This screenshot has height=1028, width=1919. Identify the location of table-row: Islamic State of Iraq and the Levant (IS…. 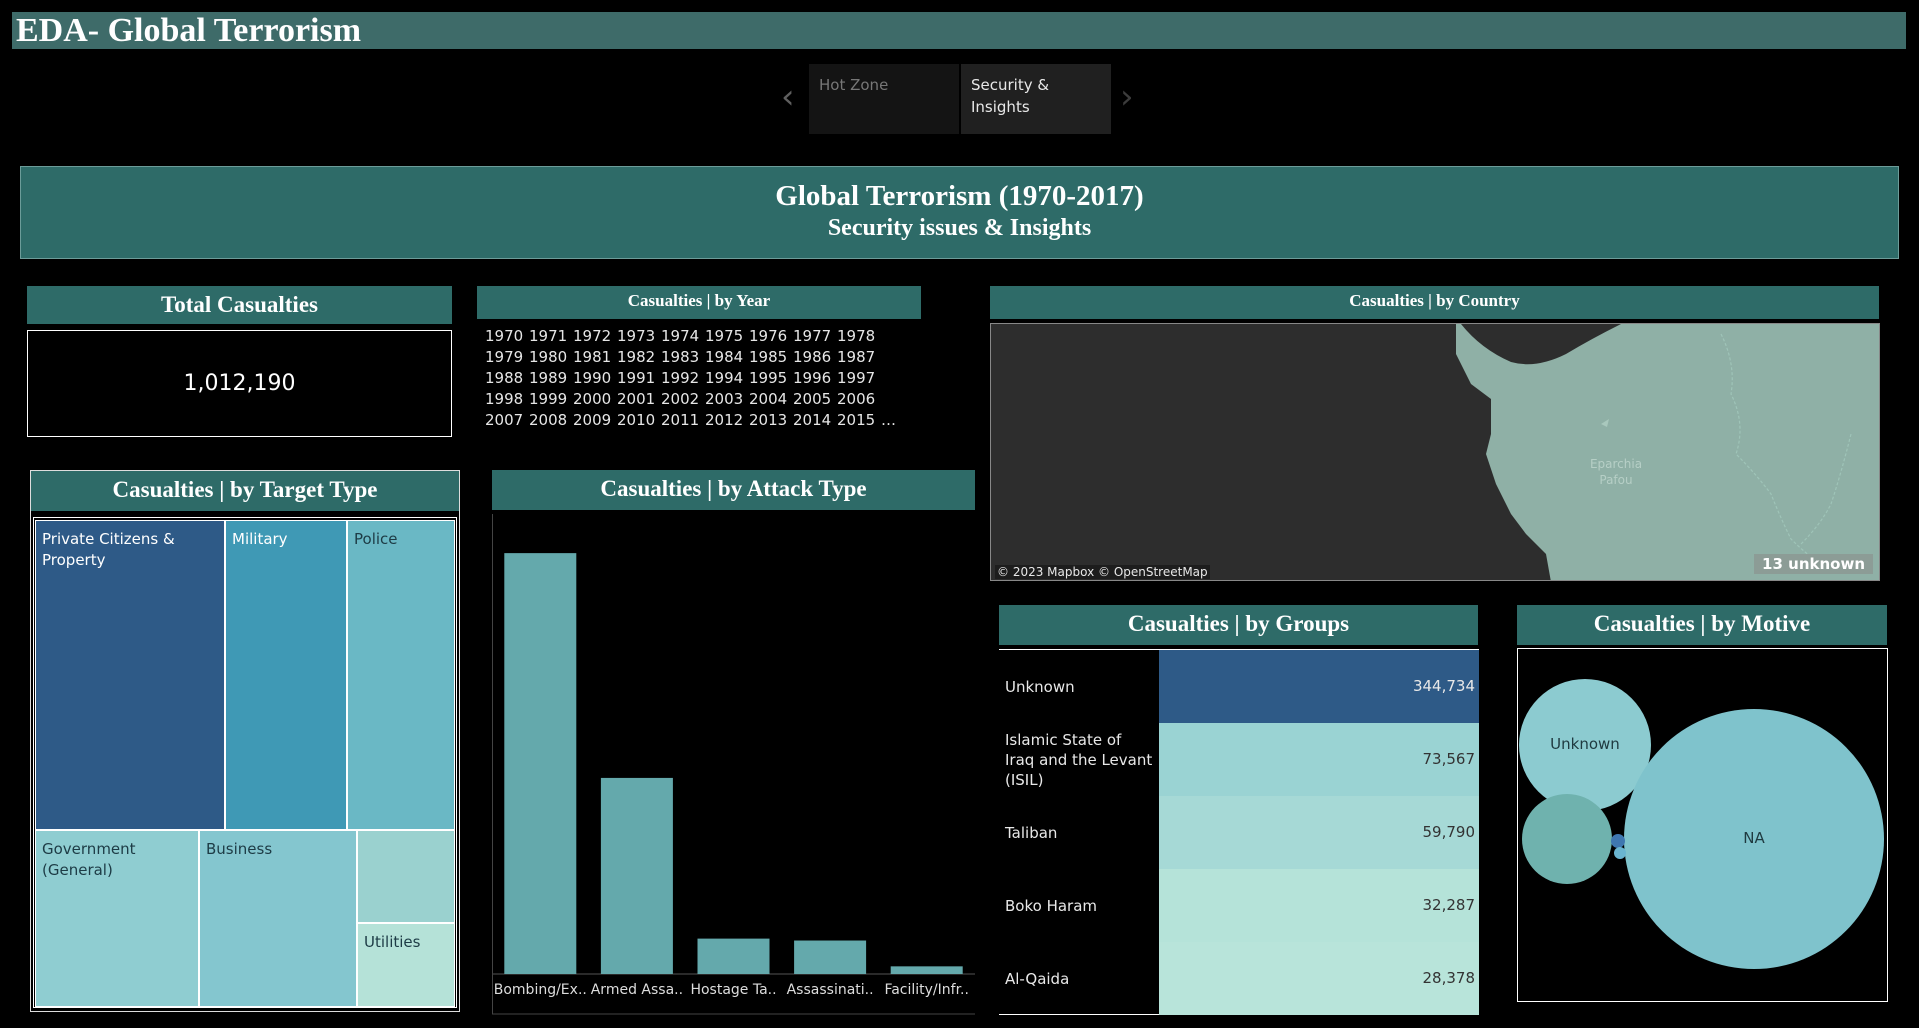
(1239, 759).